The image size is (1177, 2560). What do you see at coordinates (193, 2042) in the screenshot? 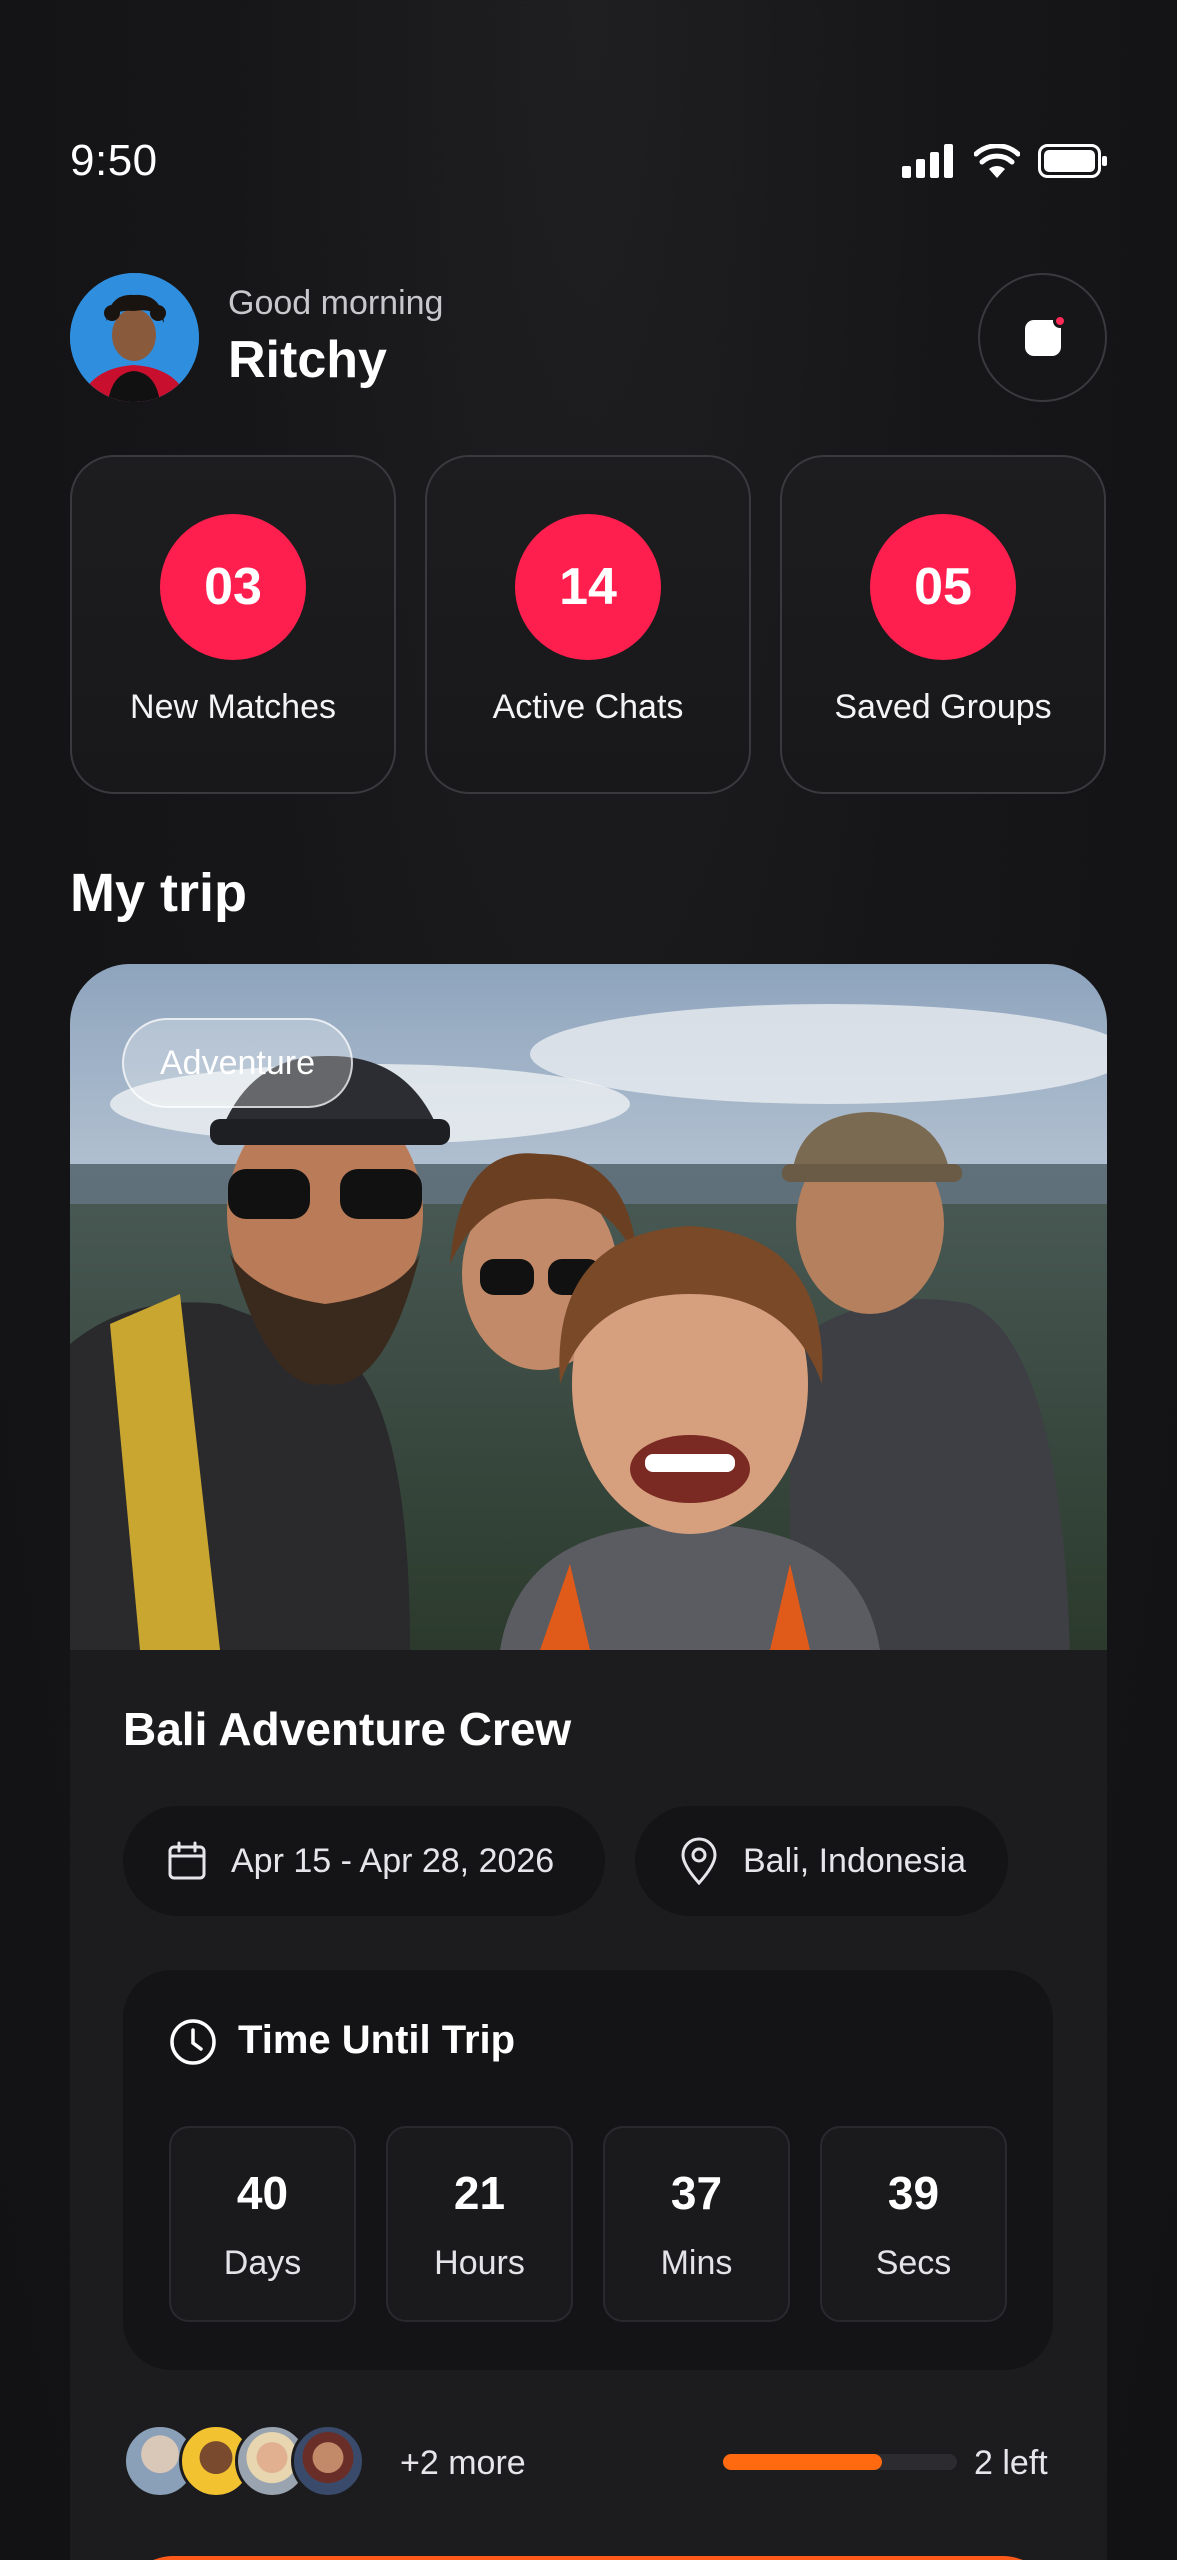
I see `clock-icon` at bounding box center [193, 2042].